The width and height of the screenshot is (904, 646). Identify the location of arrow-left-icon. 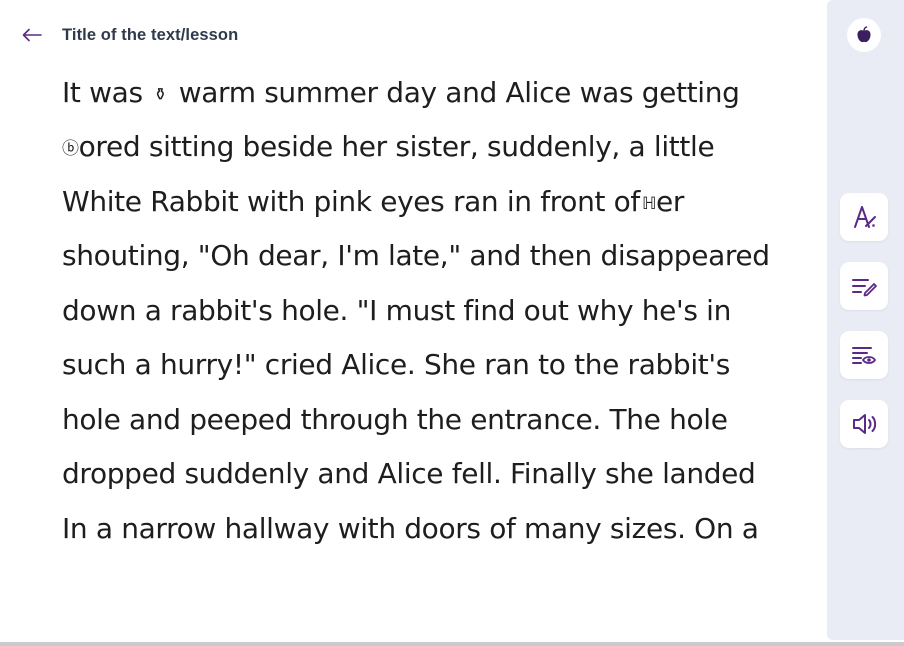
(32, 35).